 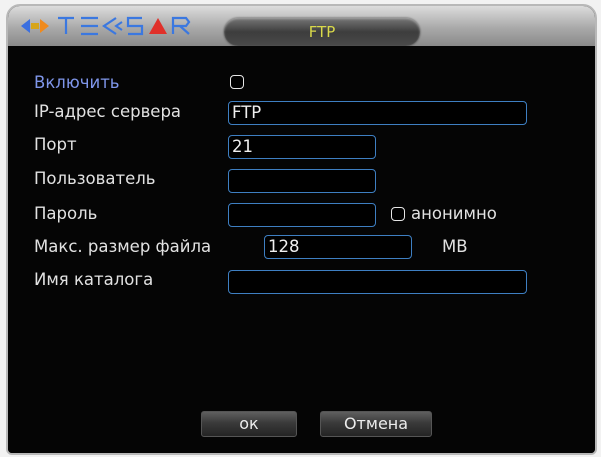 What do you see at coordinates (377, 113) in the screenshot?
I see `server-address-input: FTP` at bounding box center [377, 113].